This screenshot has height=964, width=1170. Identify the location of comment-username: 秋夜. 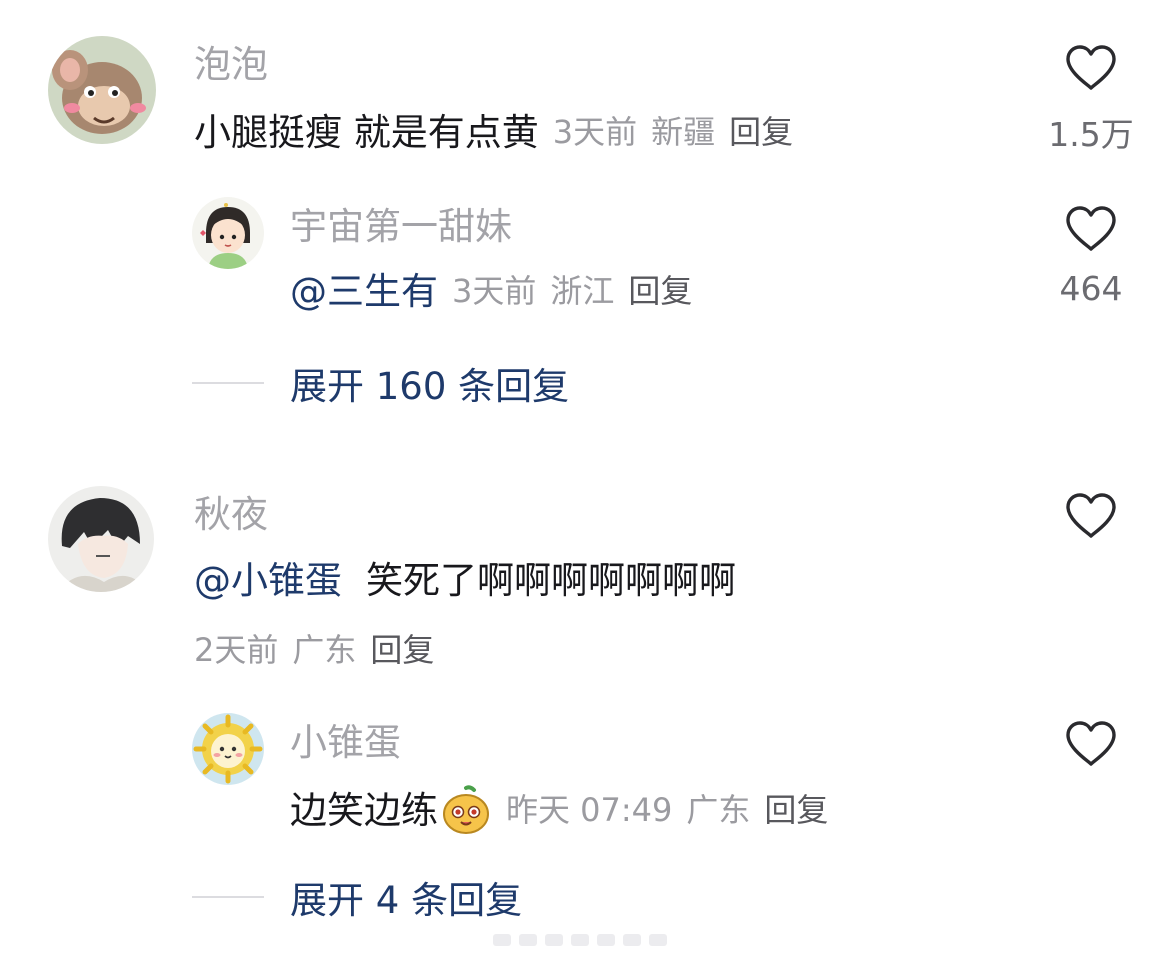
(231, 514).